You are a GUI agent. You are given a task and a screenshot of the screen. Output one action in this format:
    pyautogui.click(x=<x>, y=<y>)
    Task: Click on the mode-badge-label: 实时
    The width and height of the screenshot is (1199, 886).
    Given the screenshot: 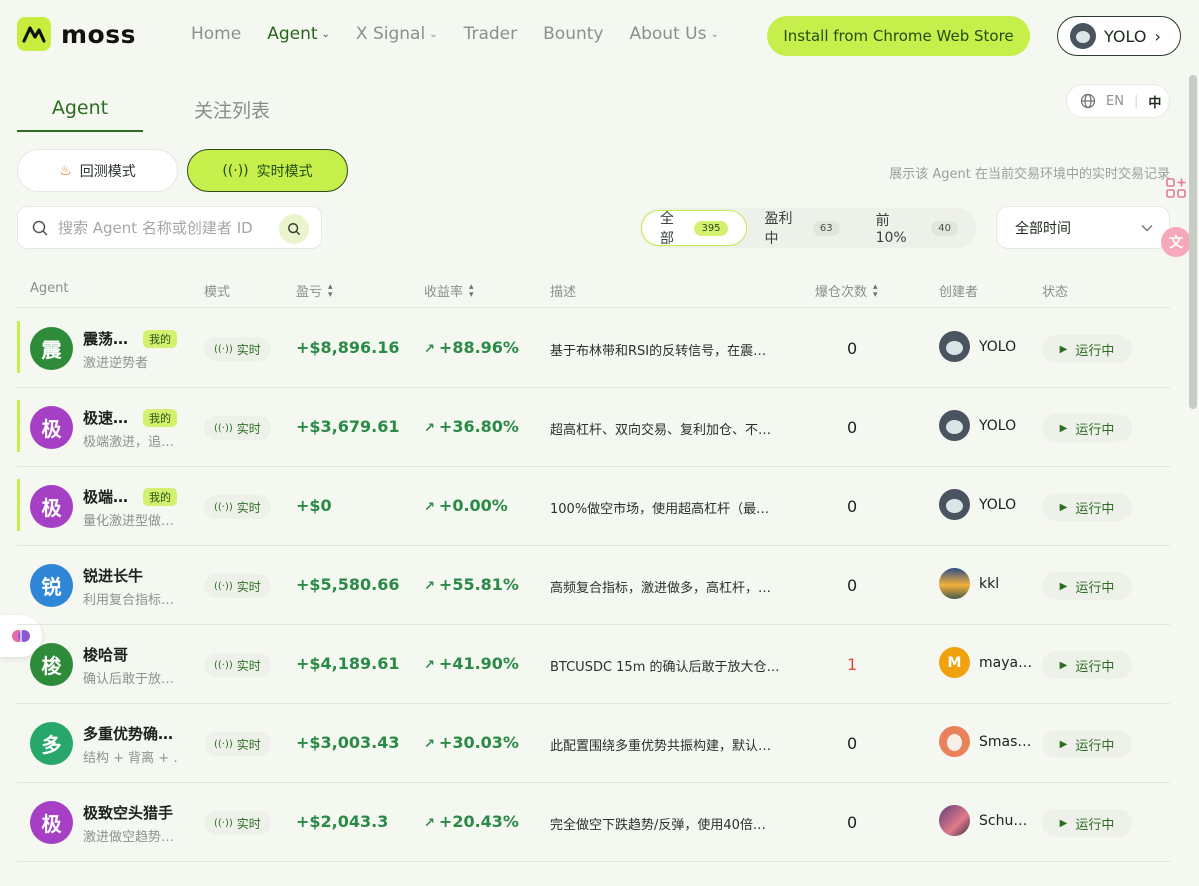 What is the action you would take?
    pyautogui.click(x=248, y=744)
    